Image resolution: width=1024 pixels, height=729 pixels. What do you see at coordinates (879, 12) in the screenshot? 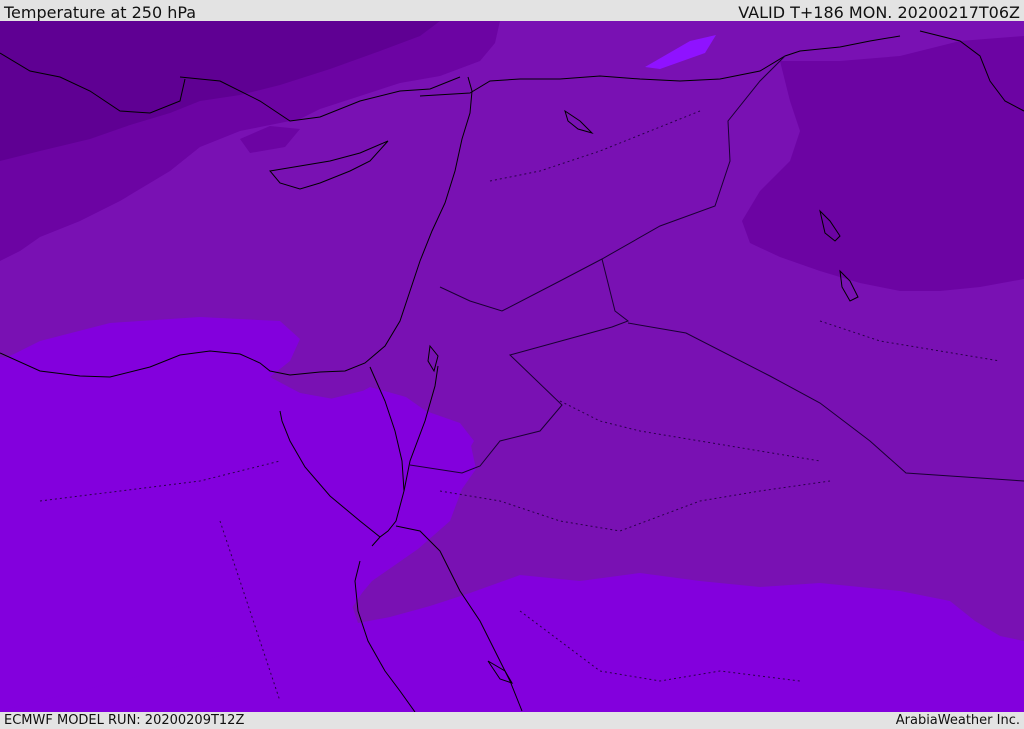
I see `valid-time: VALID T+186 MON. 20200217T06Z` at bounding box center [879, 12].